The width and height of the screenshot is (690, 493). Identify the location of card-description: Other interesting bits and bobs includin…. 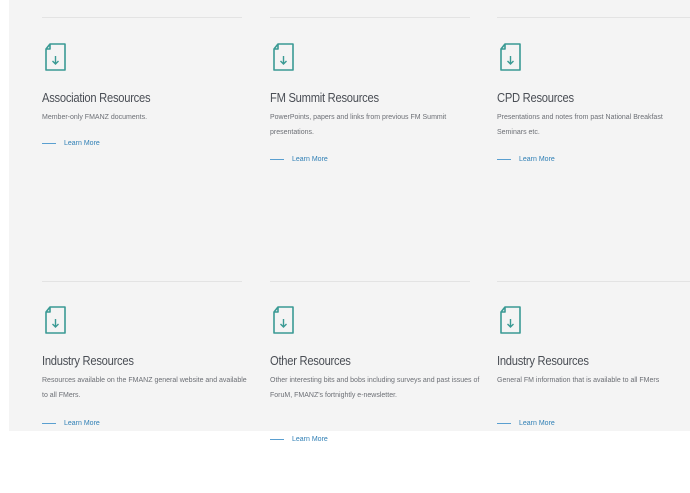
(375, 388).